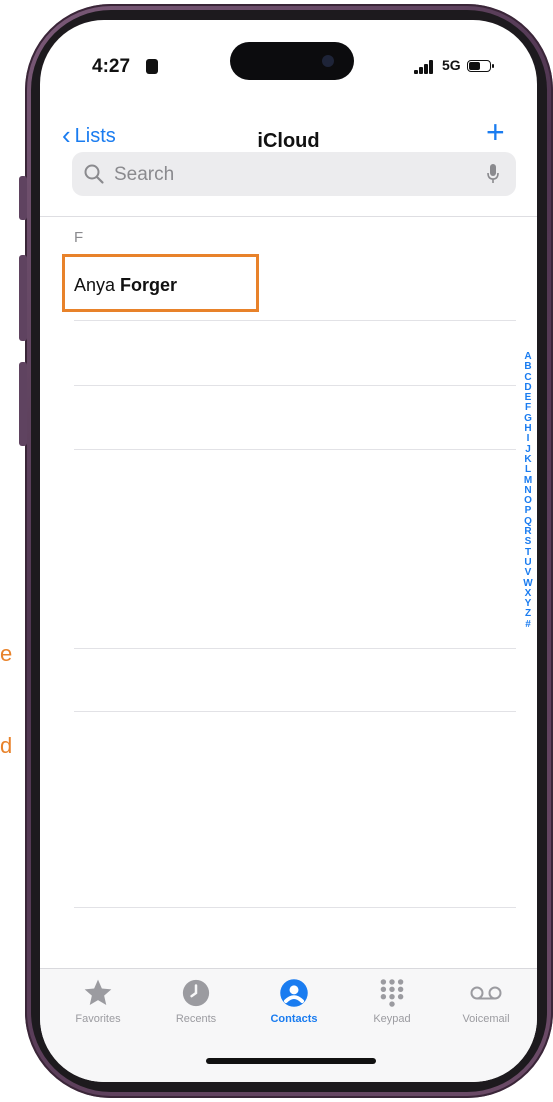  What do you see at coordinates (528, 490) in the screenshot?
I see `alphabet-index: A B C D E F G H I J K L M N O P Q R S T U V W X Y Z #` at bounding box center [528, 490].